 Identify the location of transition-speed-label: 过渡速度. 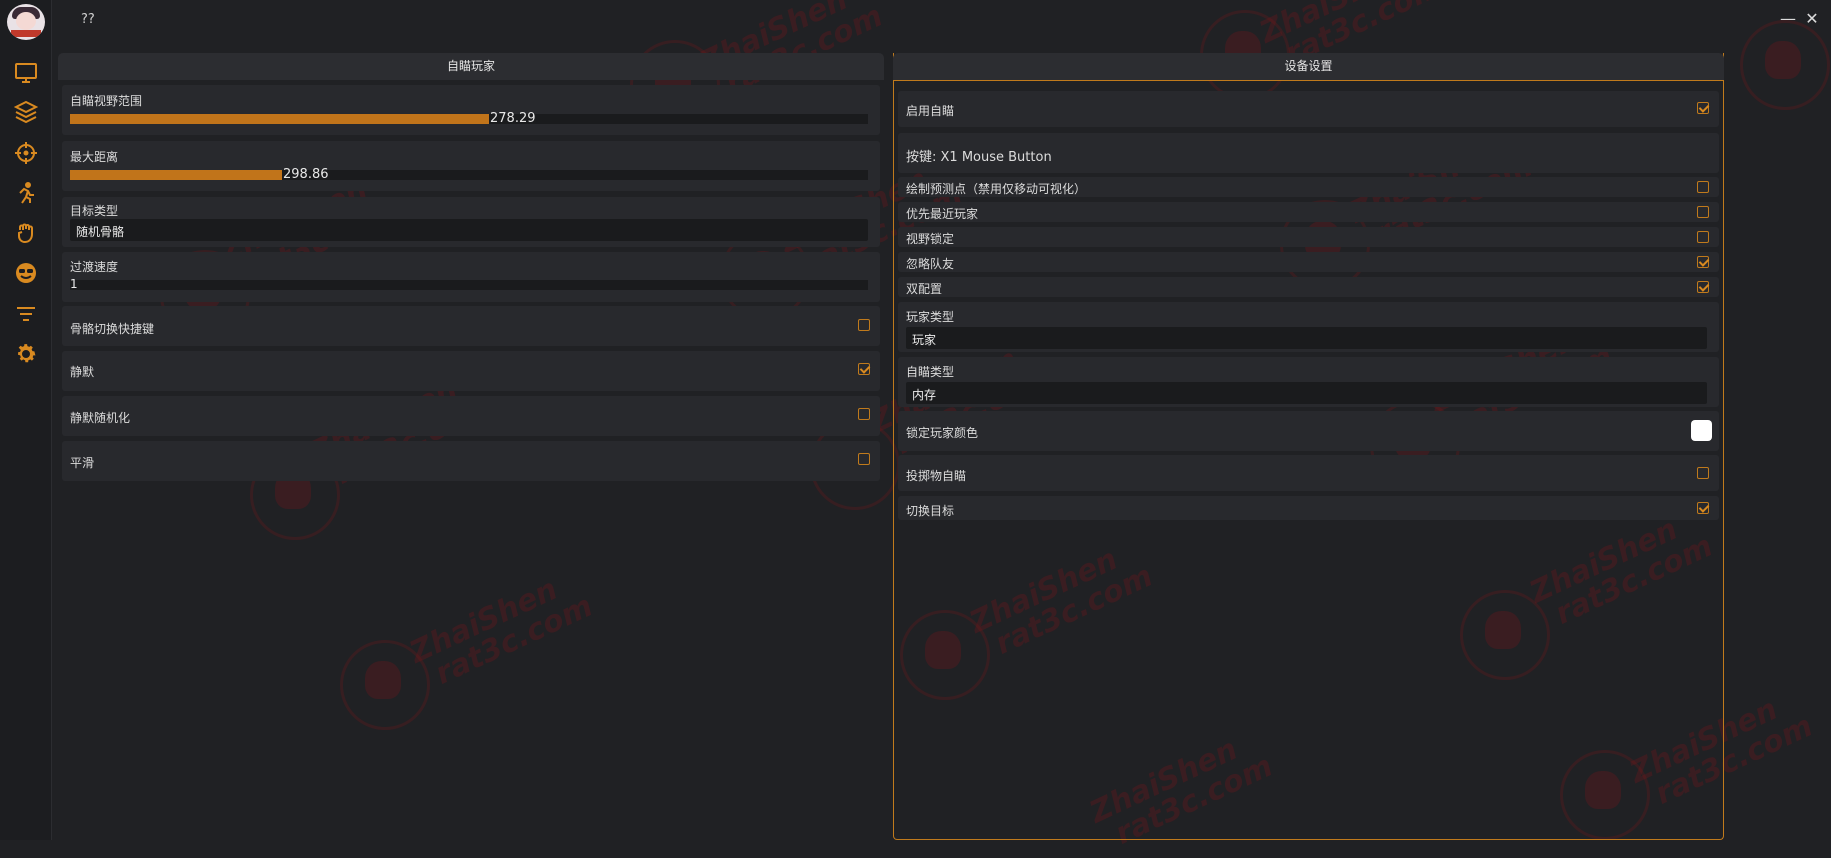
(94, 267).